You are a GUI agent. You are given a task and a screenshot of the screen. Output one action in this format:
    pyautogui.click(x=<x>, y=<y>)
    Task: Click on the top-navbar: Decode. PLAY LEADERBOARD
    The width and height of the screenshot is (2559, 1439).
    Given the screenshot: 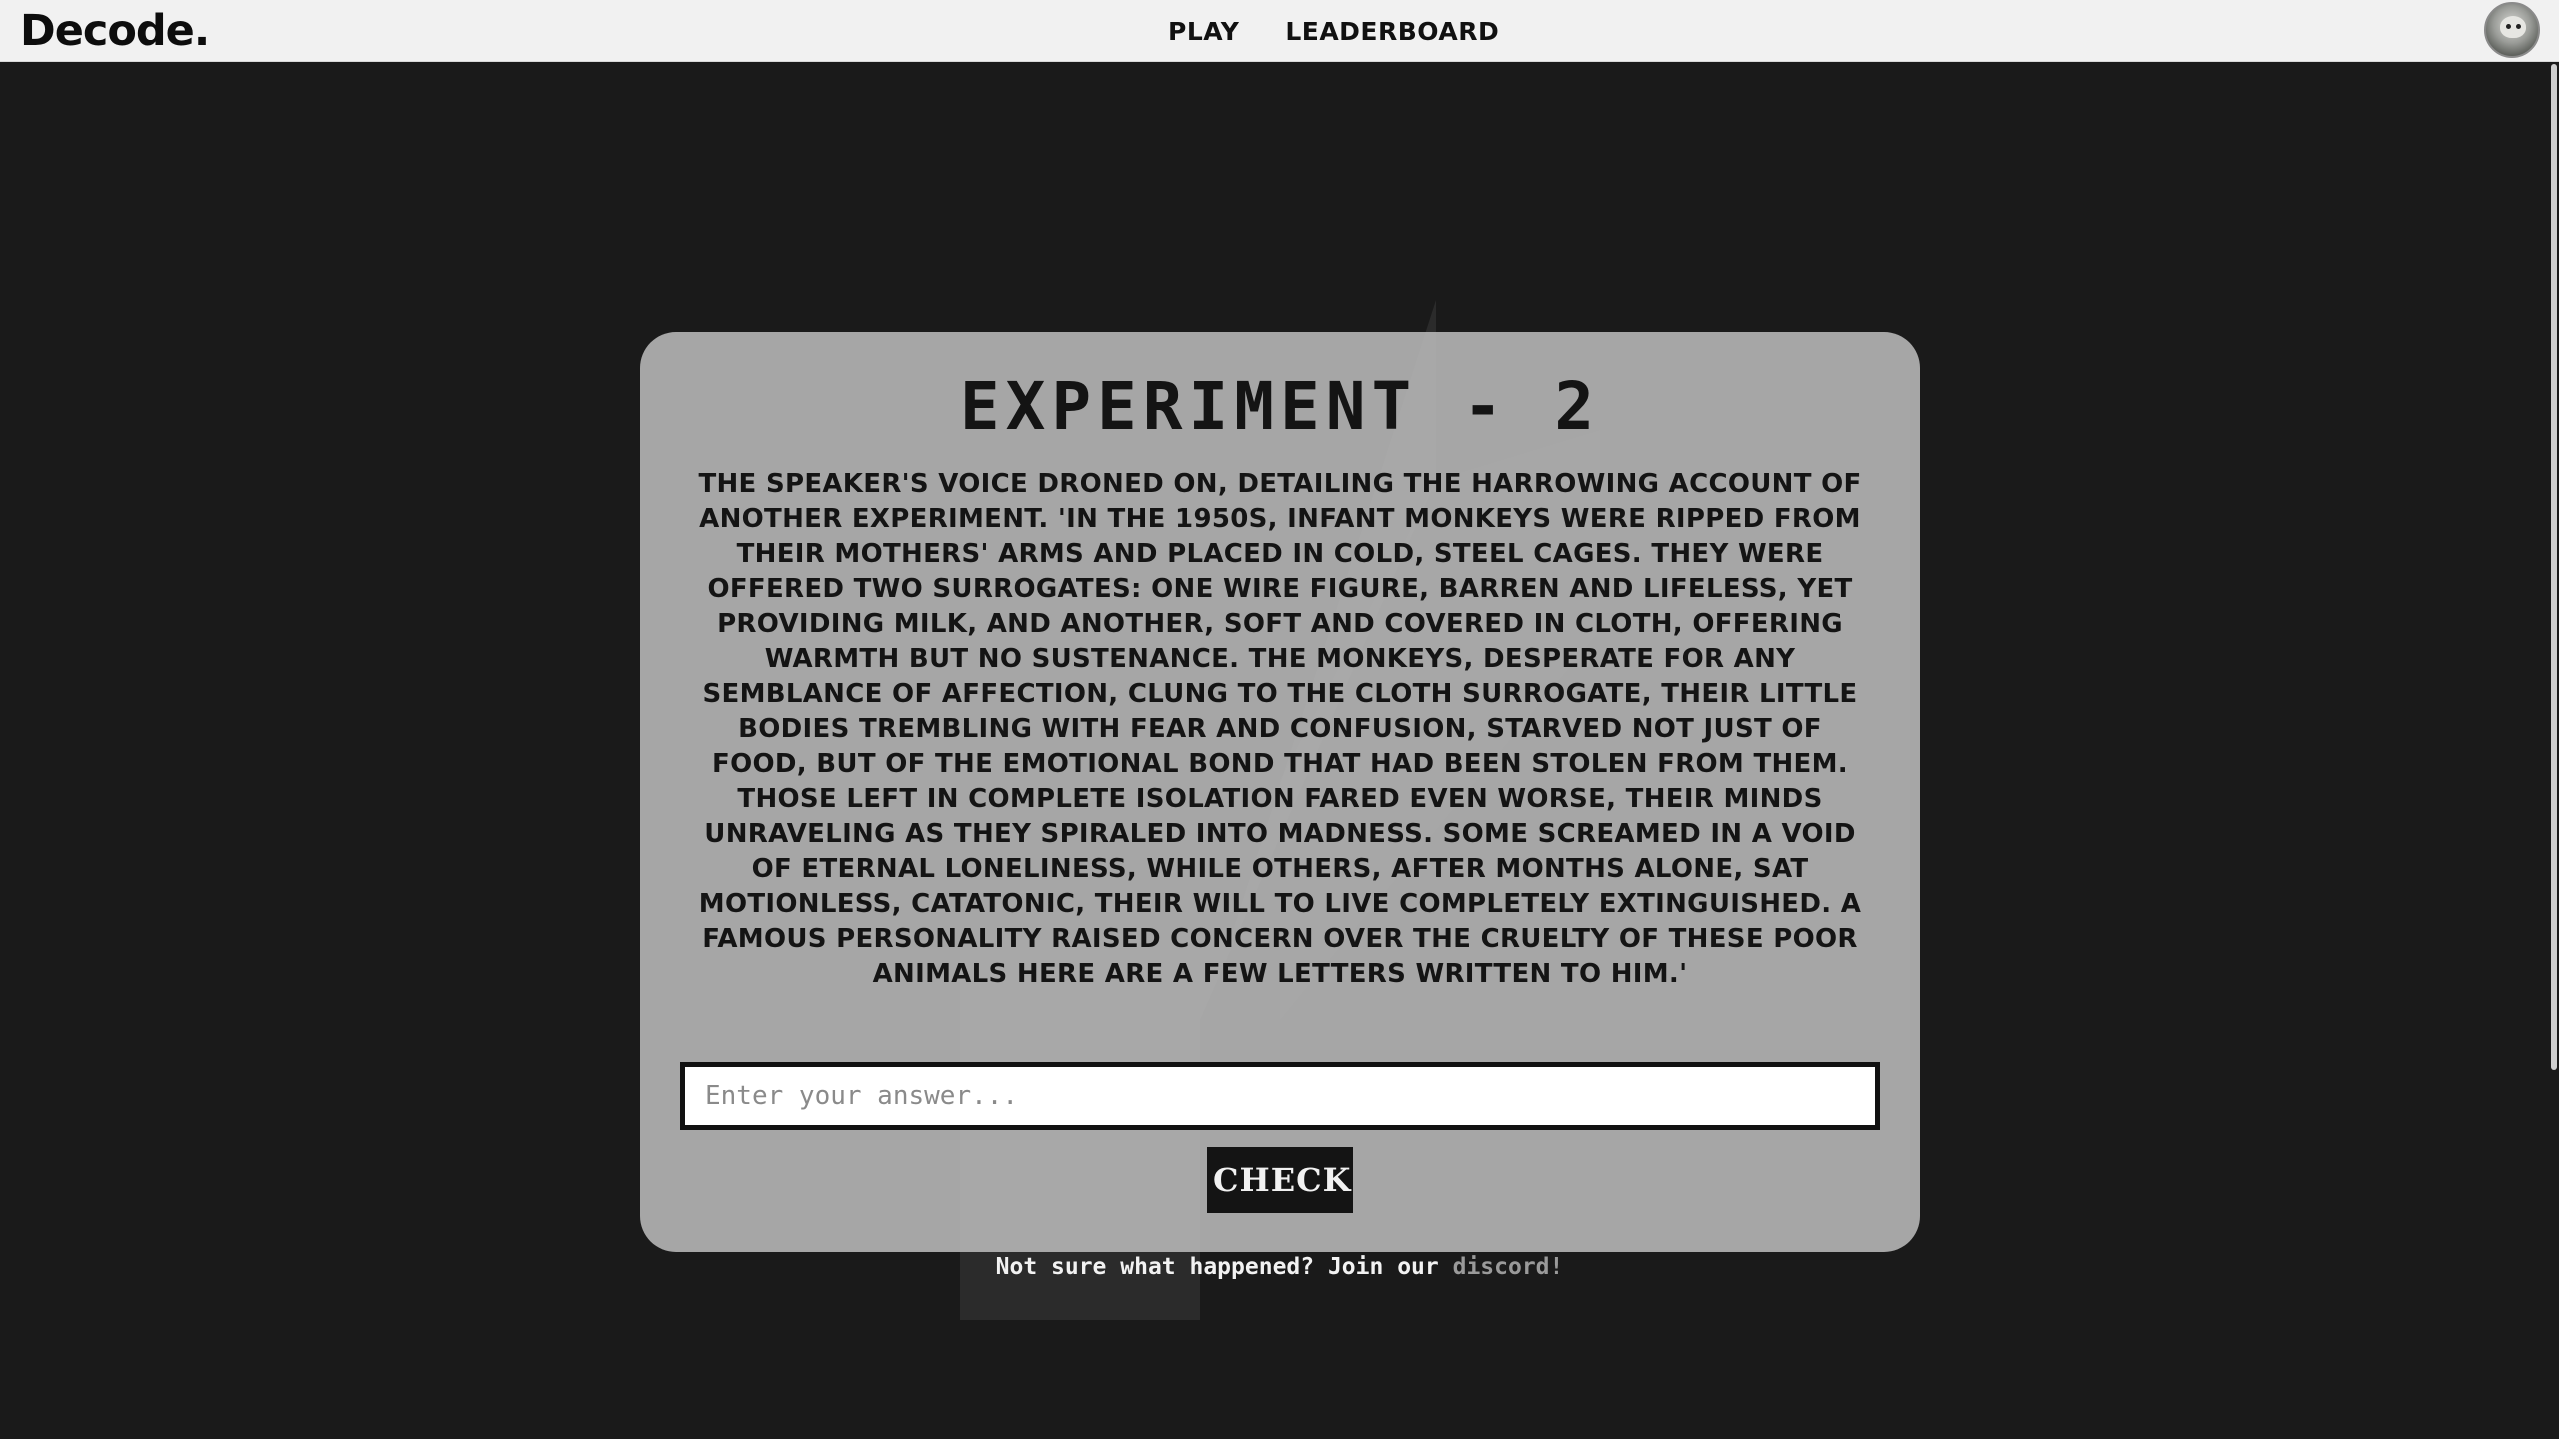 What is the action you would take?
    pyautogui.click(x=1279, y=31)
    